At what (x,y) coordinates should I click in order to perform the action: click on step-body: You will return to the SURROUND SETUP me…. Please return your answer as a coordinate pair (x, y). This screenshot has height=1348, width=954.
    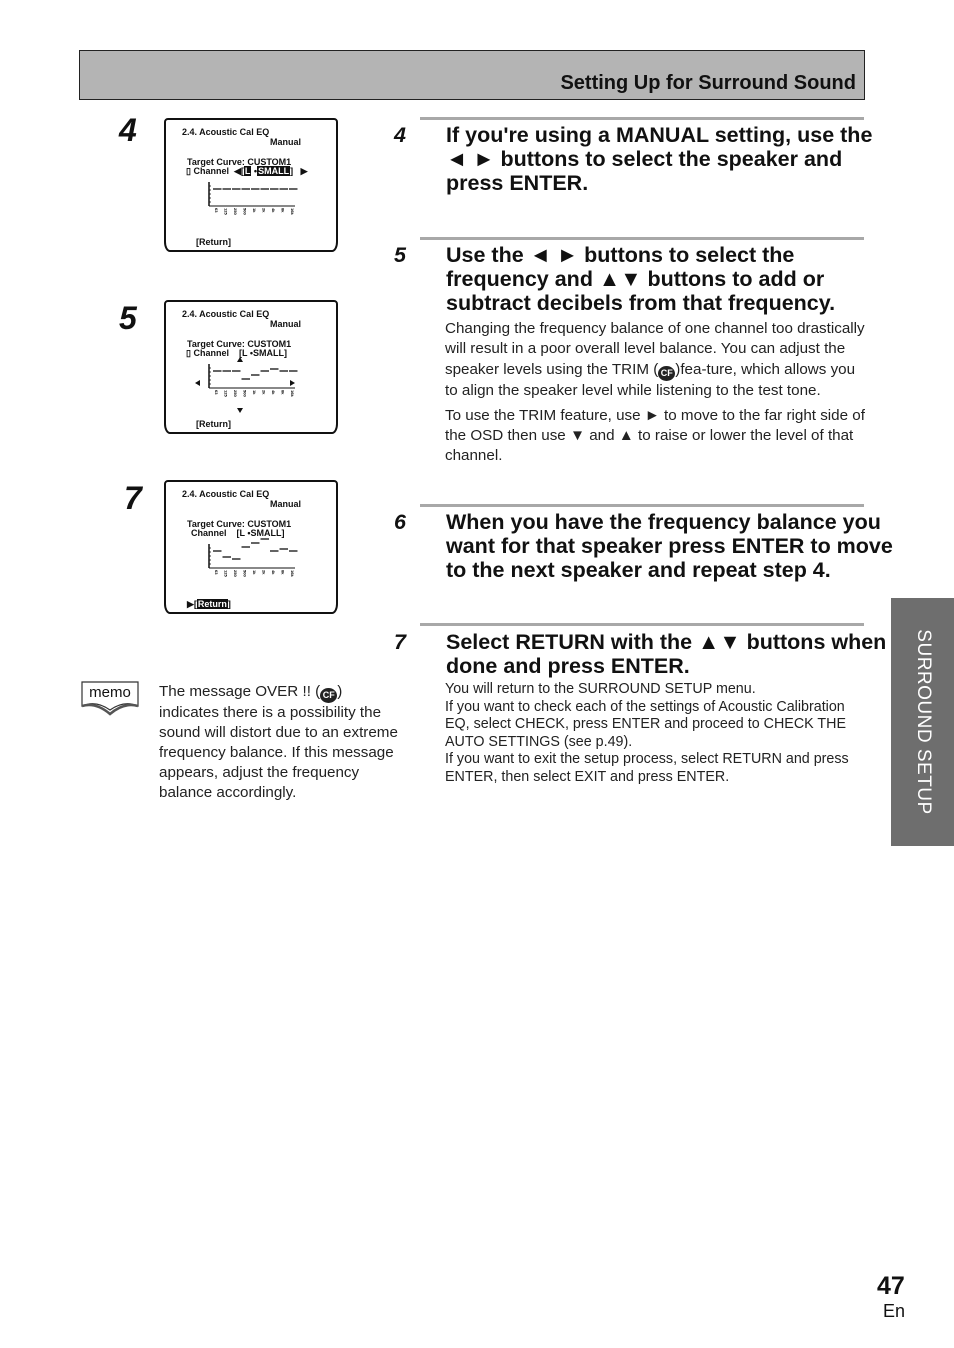
    Looking at the image, I should click on (657, 734).